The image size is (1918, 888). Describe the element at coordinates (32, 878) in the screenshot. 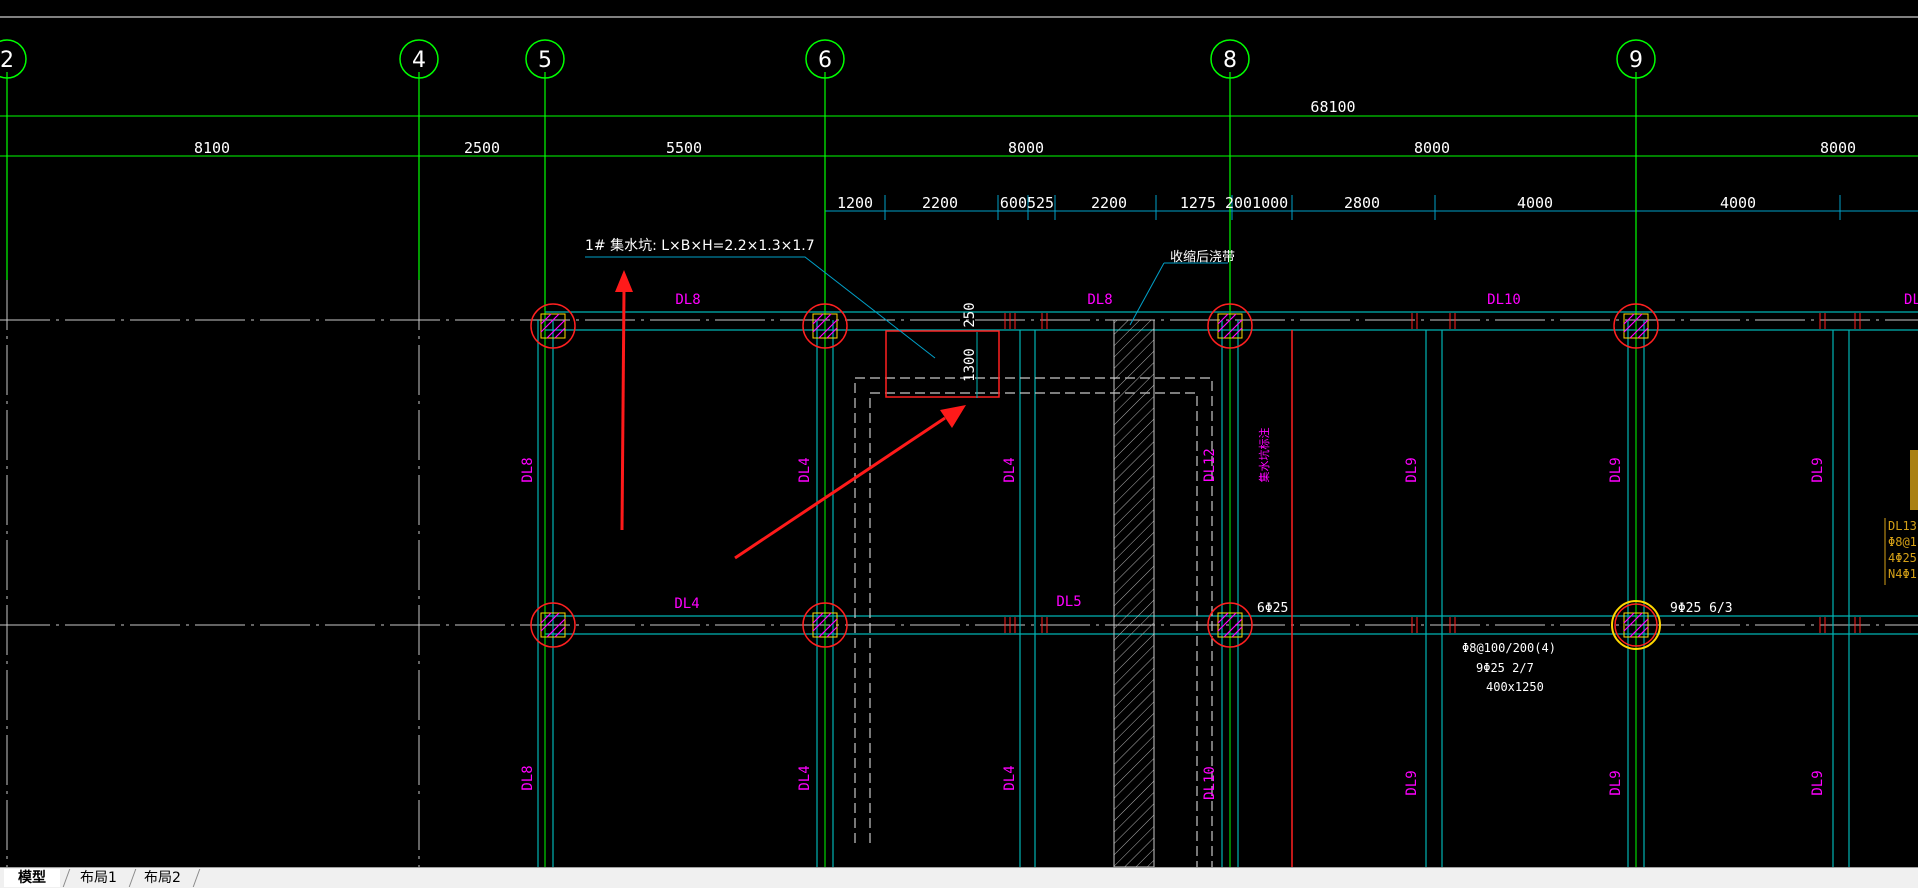

I see `tab-model: 模型` at that location.